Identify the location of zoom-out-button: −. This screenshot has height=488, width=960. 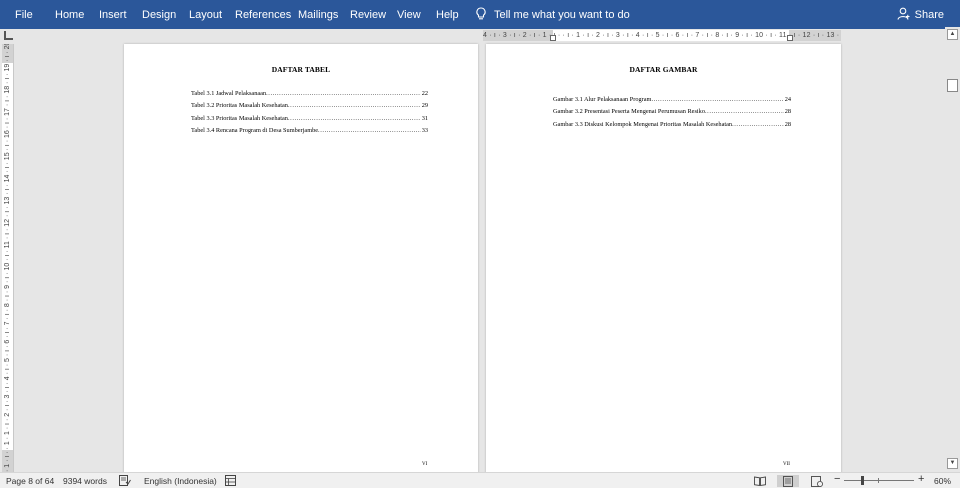
(837, 479).